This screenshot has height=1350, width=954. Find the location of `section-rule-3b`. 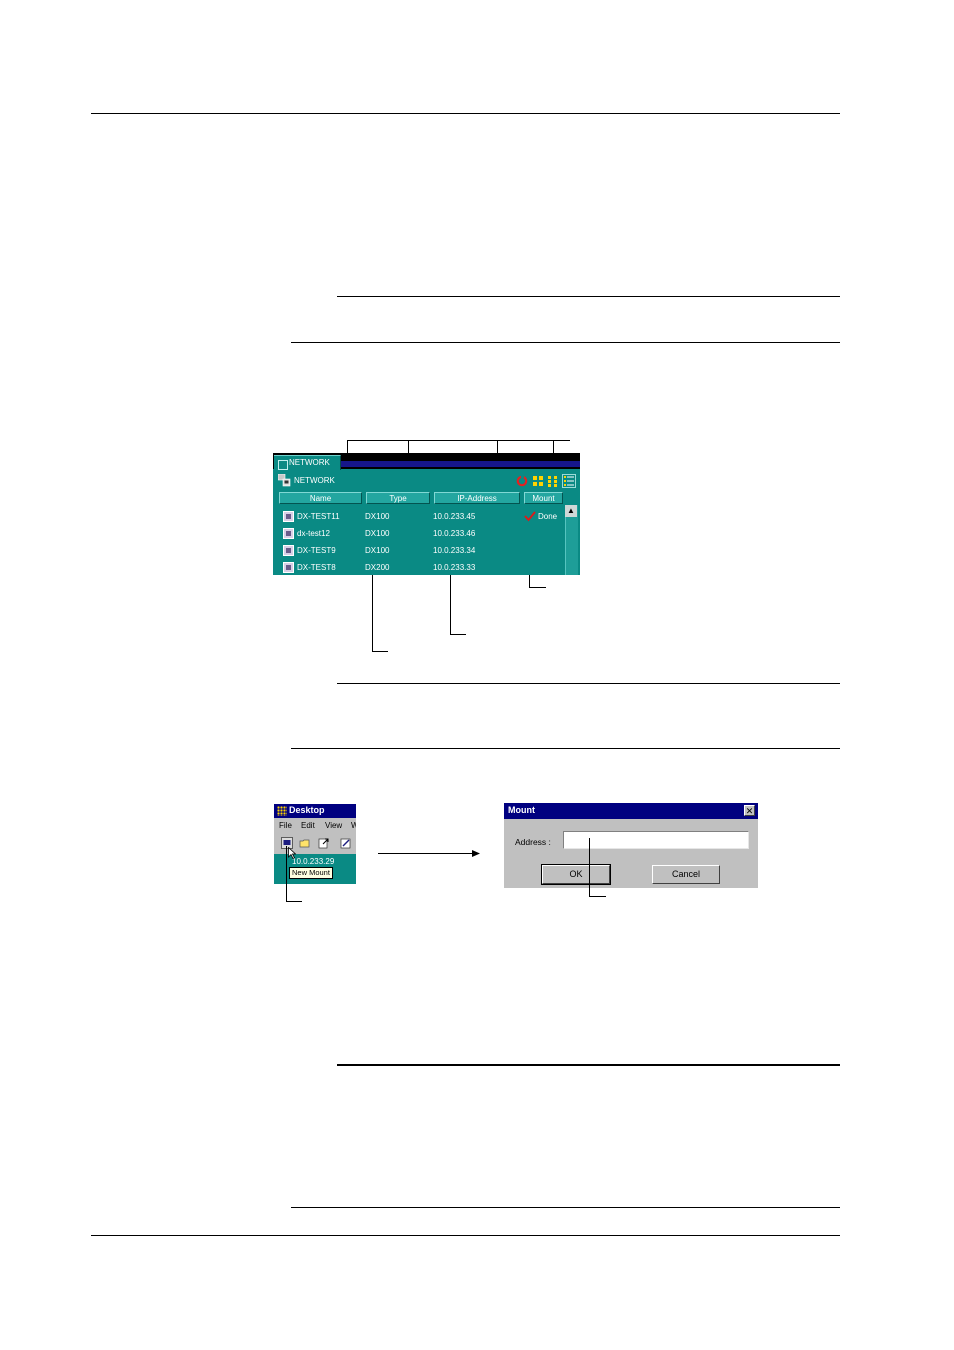

section-rule-3b is located at coordinates (565, 1207).